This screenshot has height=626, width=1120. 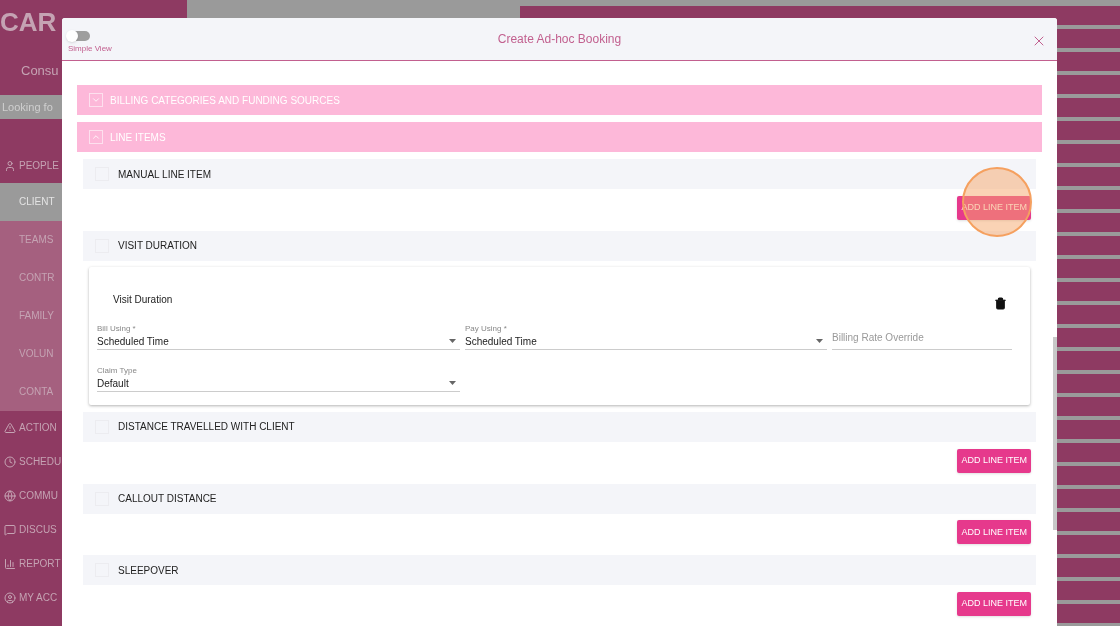 I want to click on line-item-header: SLEEPOVER, so click(x=559, y=570).